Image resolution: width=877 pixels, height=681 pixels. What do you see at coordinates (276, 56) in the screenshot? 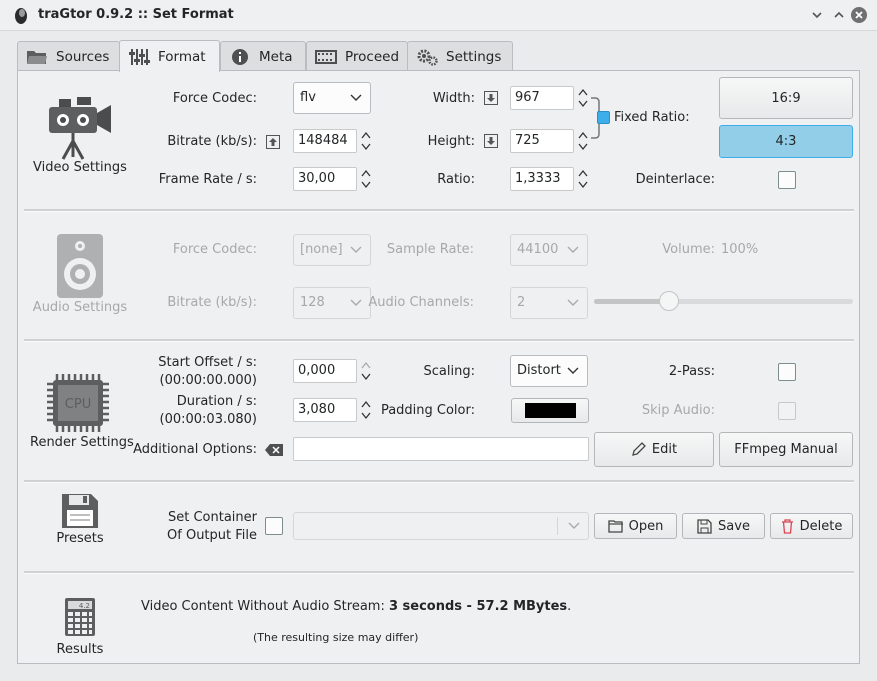
I see `tab-label: Meta` at bounding box center [276, 56].